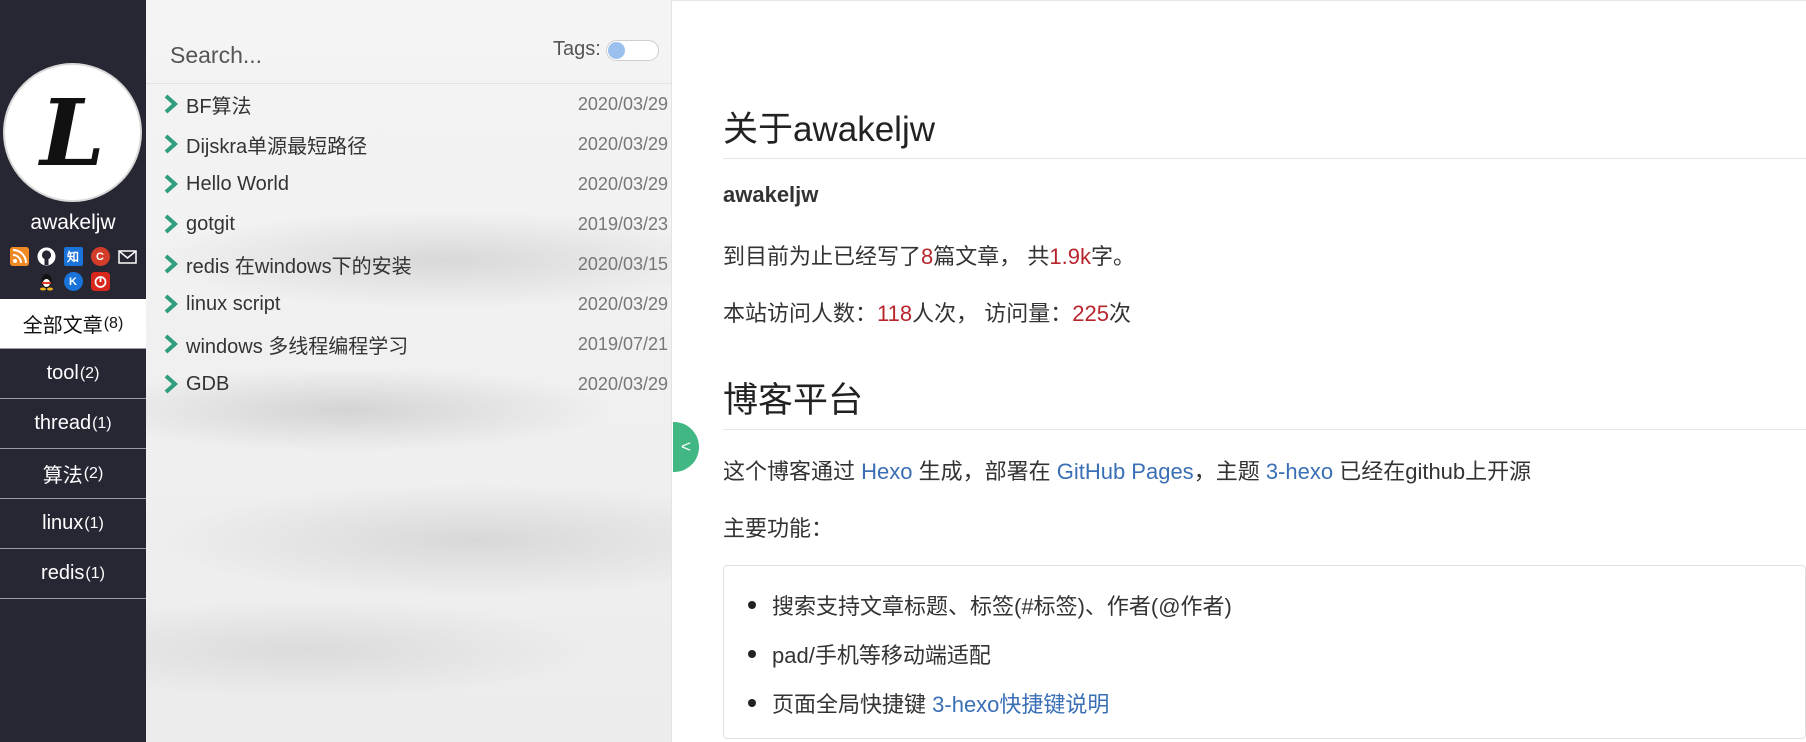  Describe the element at coordinates (1274, 604) in the screenshot. I see `list-item: 搜索支持文章标题、标签(#标签)、作者(@作者)` at that location.